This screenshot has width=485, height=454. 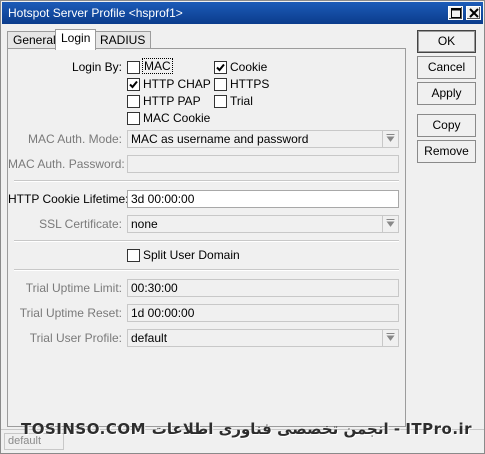 I want to click on maximize-button, so click(x=455, y=13).